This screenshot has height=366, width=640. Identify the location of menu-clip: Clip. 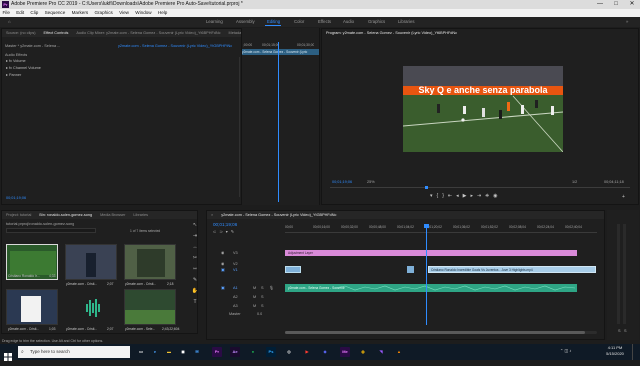
(34, 13).